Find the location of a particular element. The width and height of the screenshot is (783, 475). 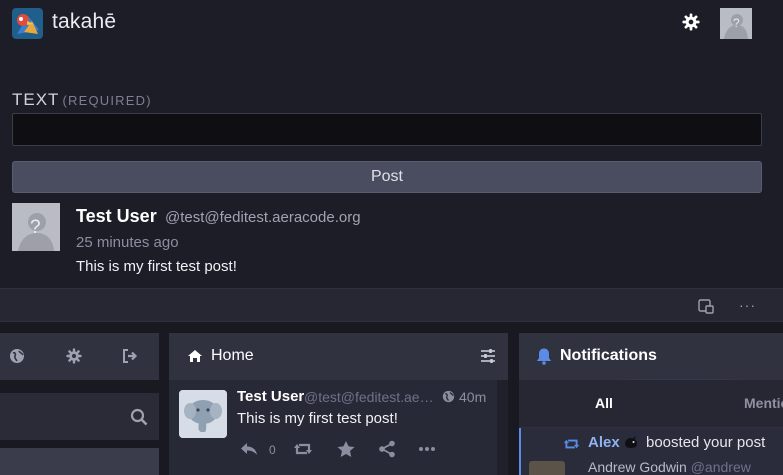

mastodon-elephant-icon is located at coordinates (203, 414).